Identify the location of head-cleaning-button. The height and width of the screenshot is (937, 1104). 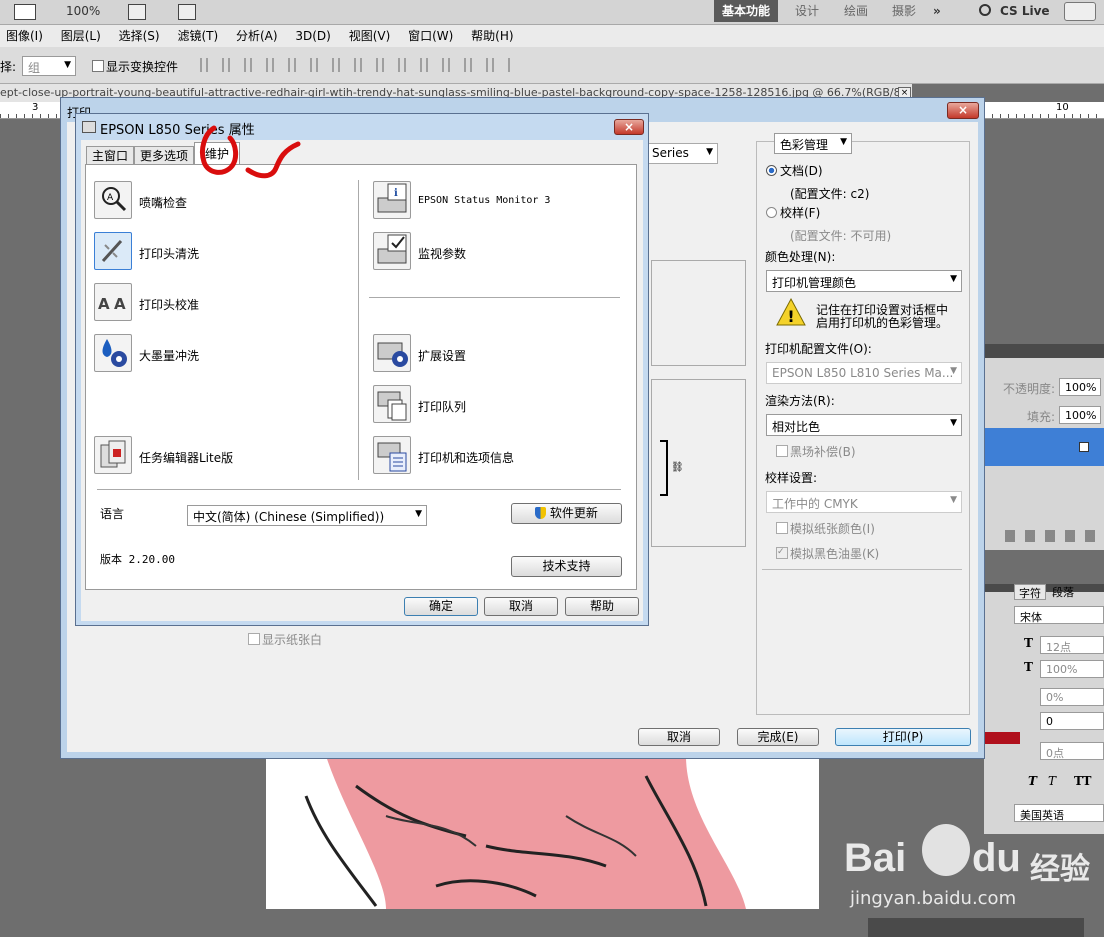
(113, 251).